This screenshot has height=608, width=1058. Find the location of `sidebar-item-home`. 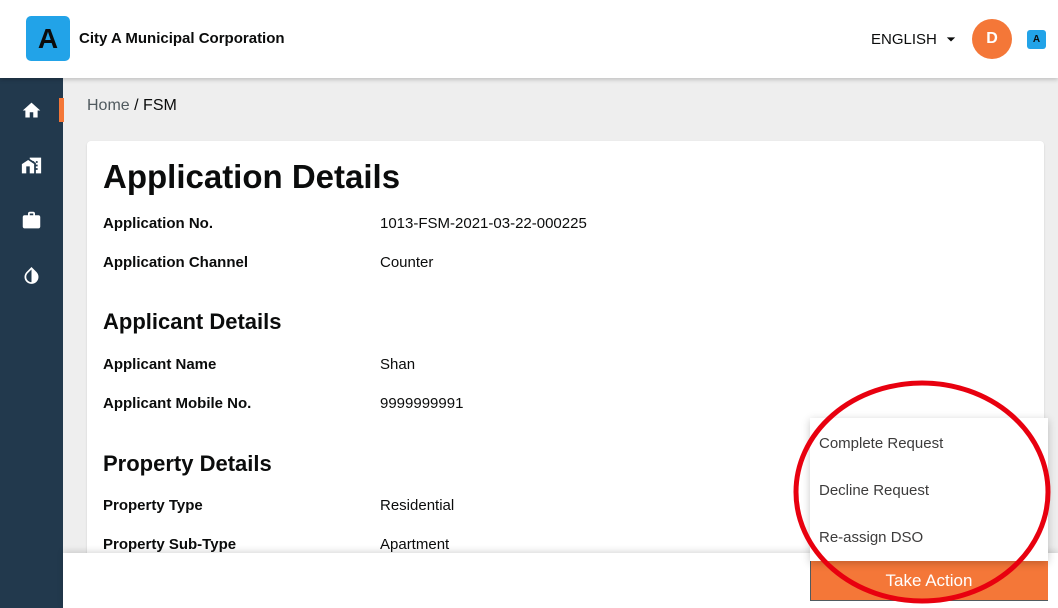

sidebar-item-home is located at coordinates (32, 110).